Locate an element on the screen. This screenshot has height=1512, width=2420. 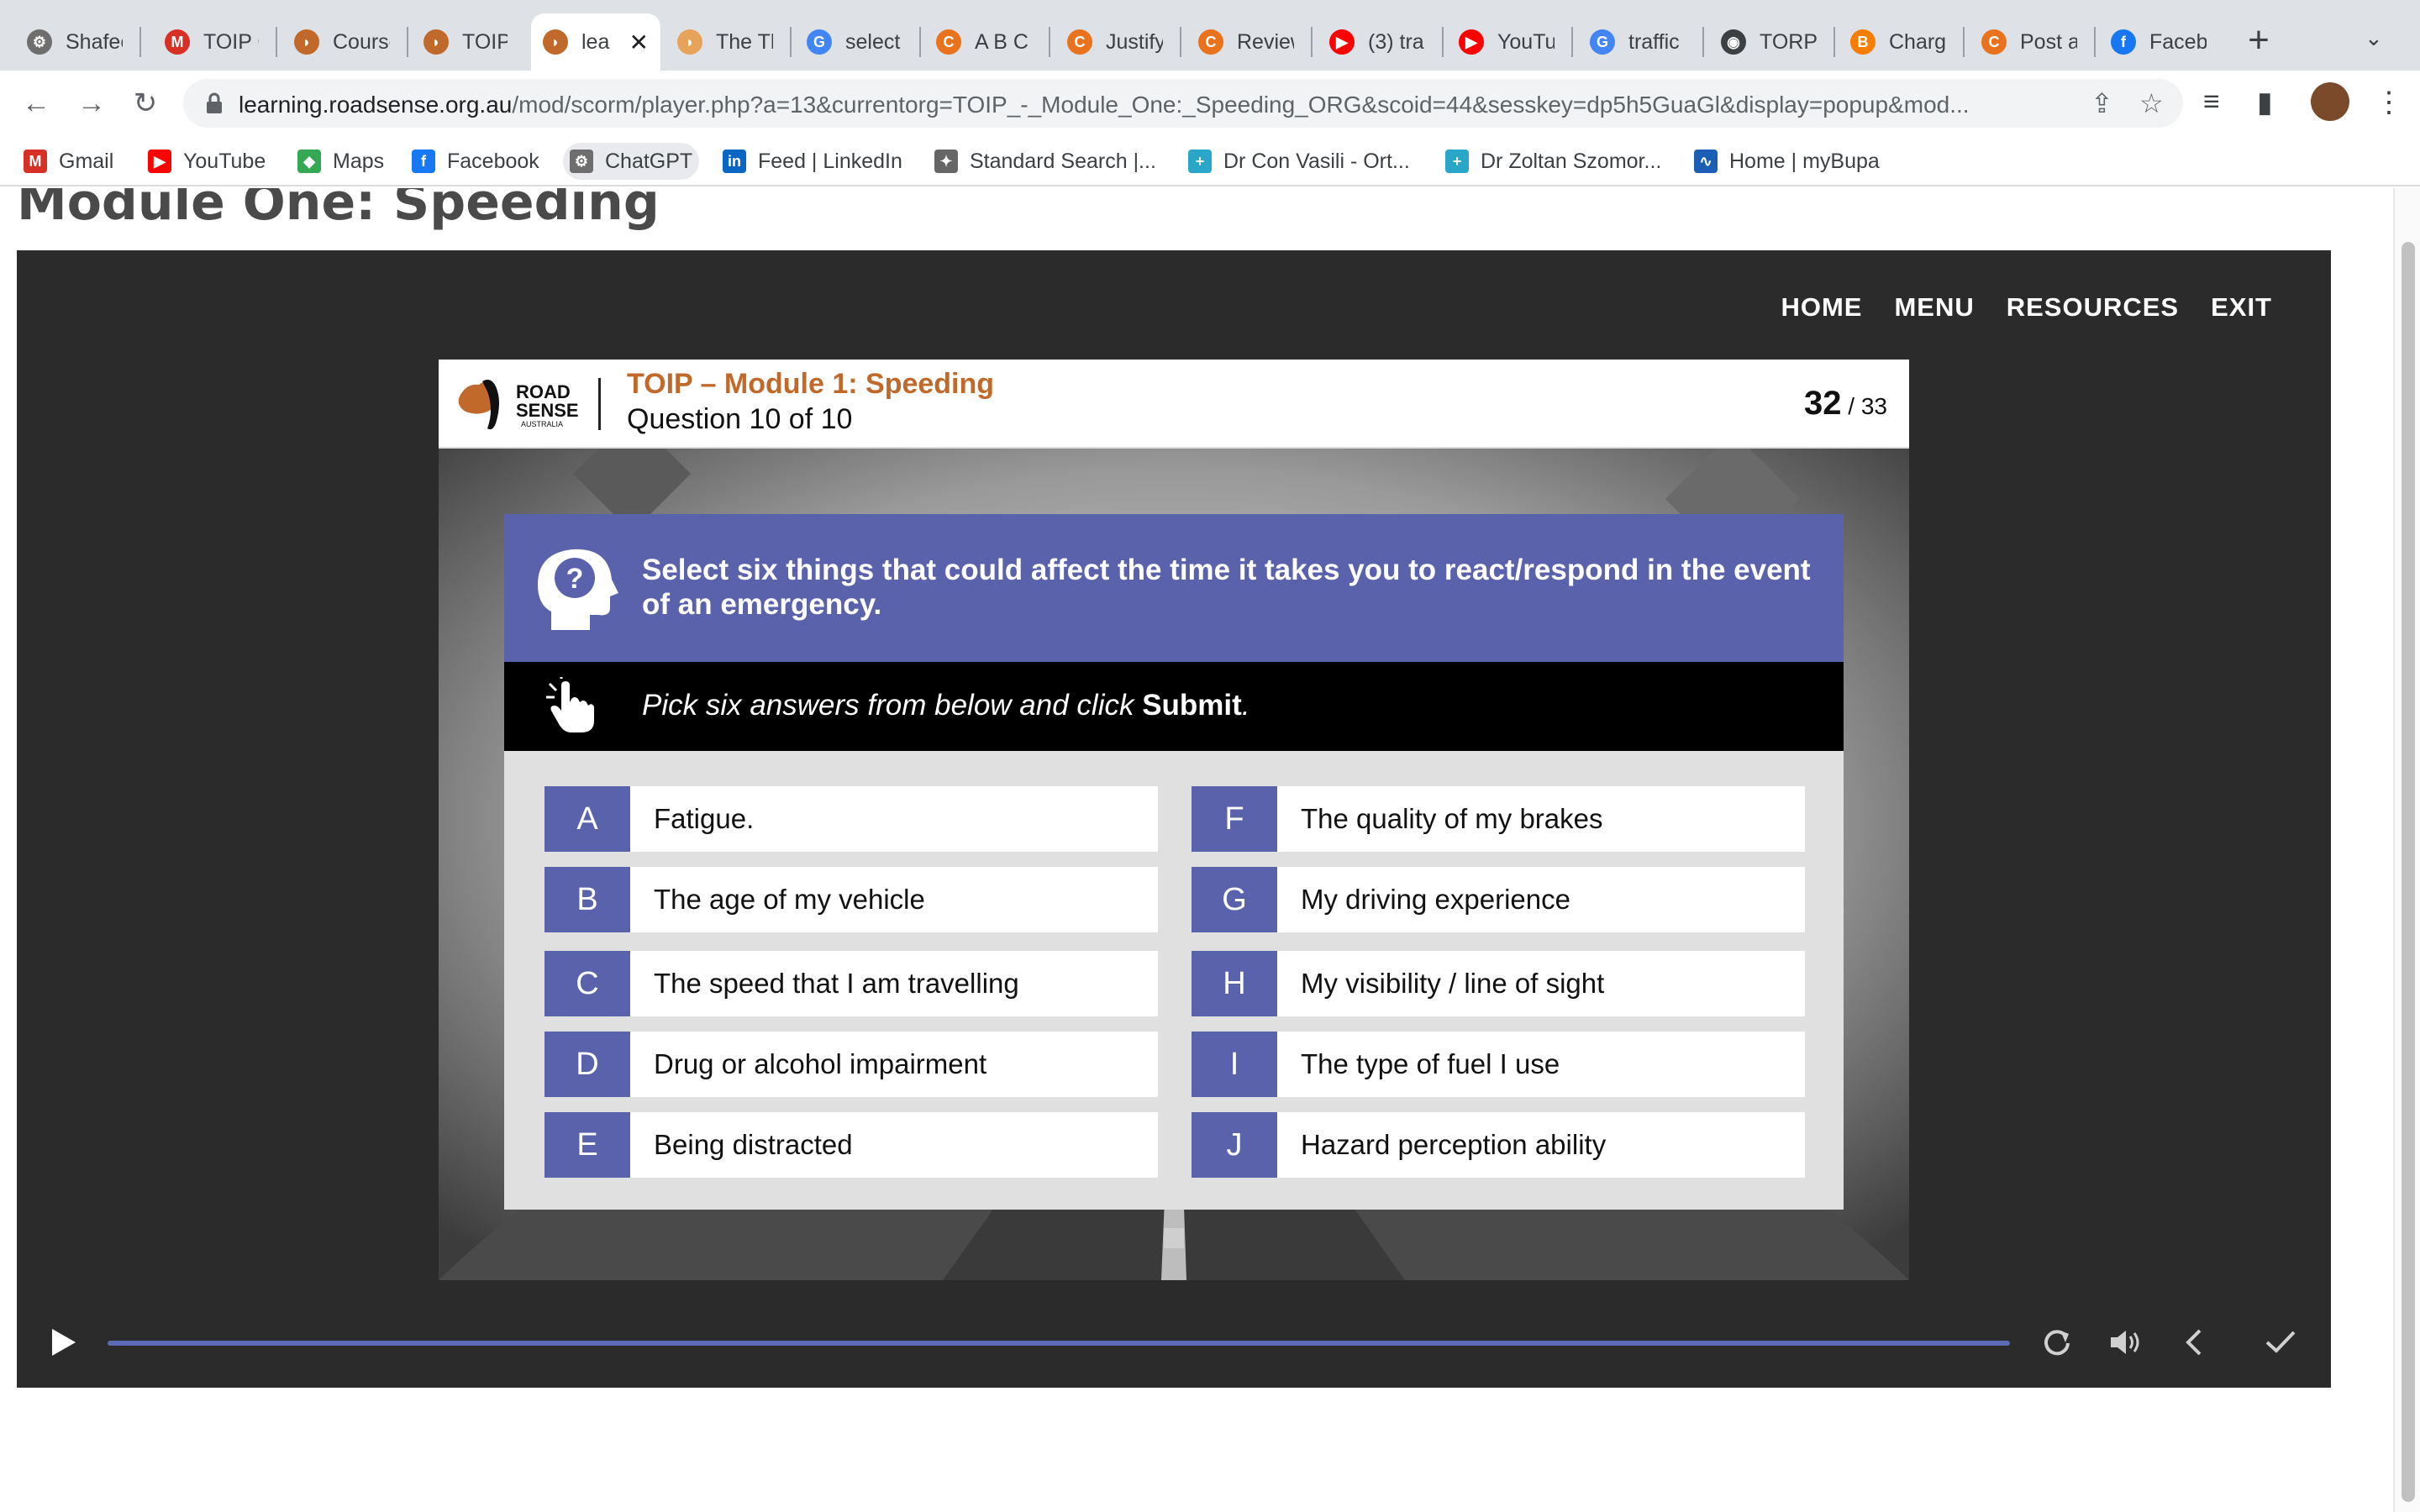
browser-tab: CA B C is located at coordinates (984, 42).